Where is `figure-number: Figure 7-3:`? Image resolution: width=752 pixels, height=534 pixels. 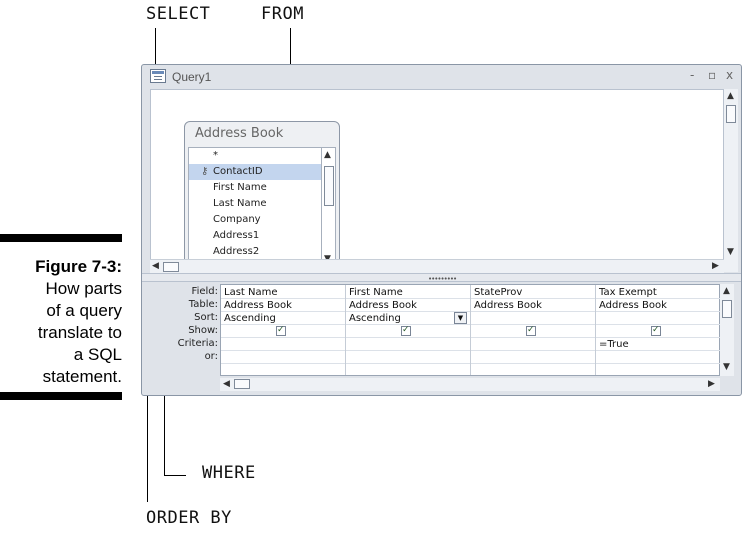
figure-number: Figure 7-3: is located at coordinates (78, 266).